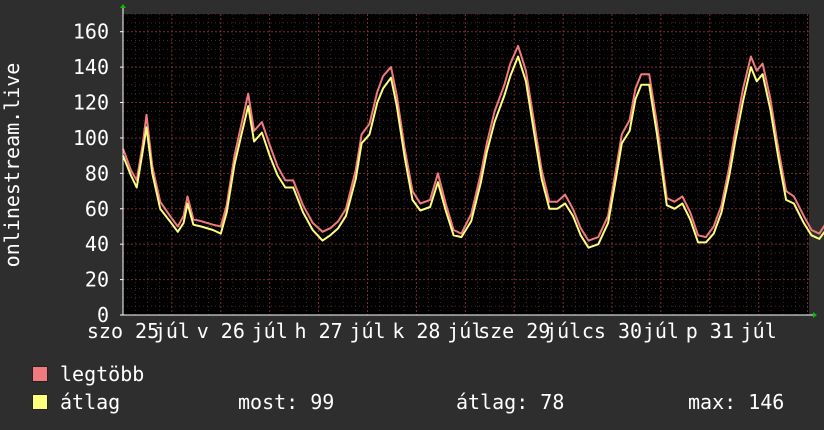 This screenshot has height=430, width=824. Describe the element at coordinates (612, 331) in the screenshot. I see `x-tick-label: cs 30` at that location.